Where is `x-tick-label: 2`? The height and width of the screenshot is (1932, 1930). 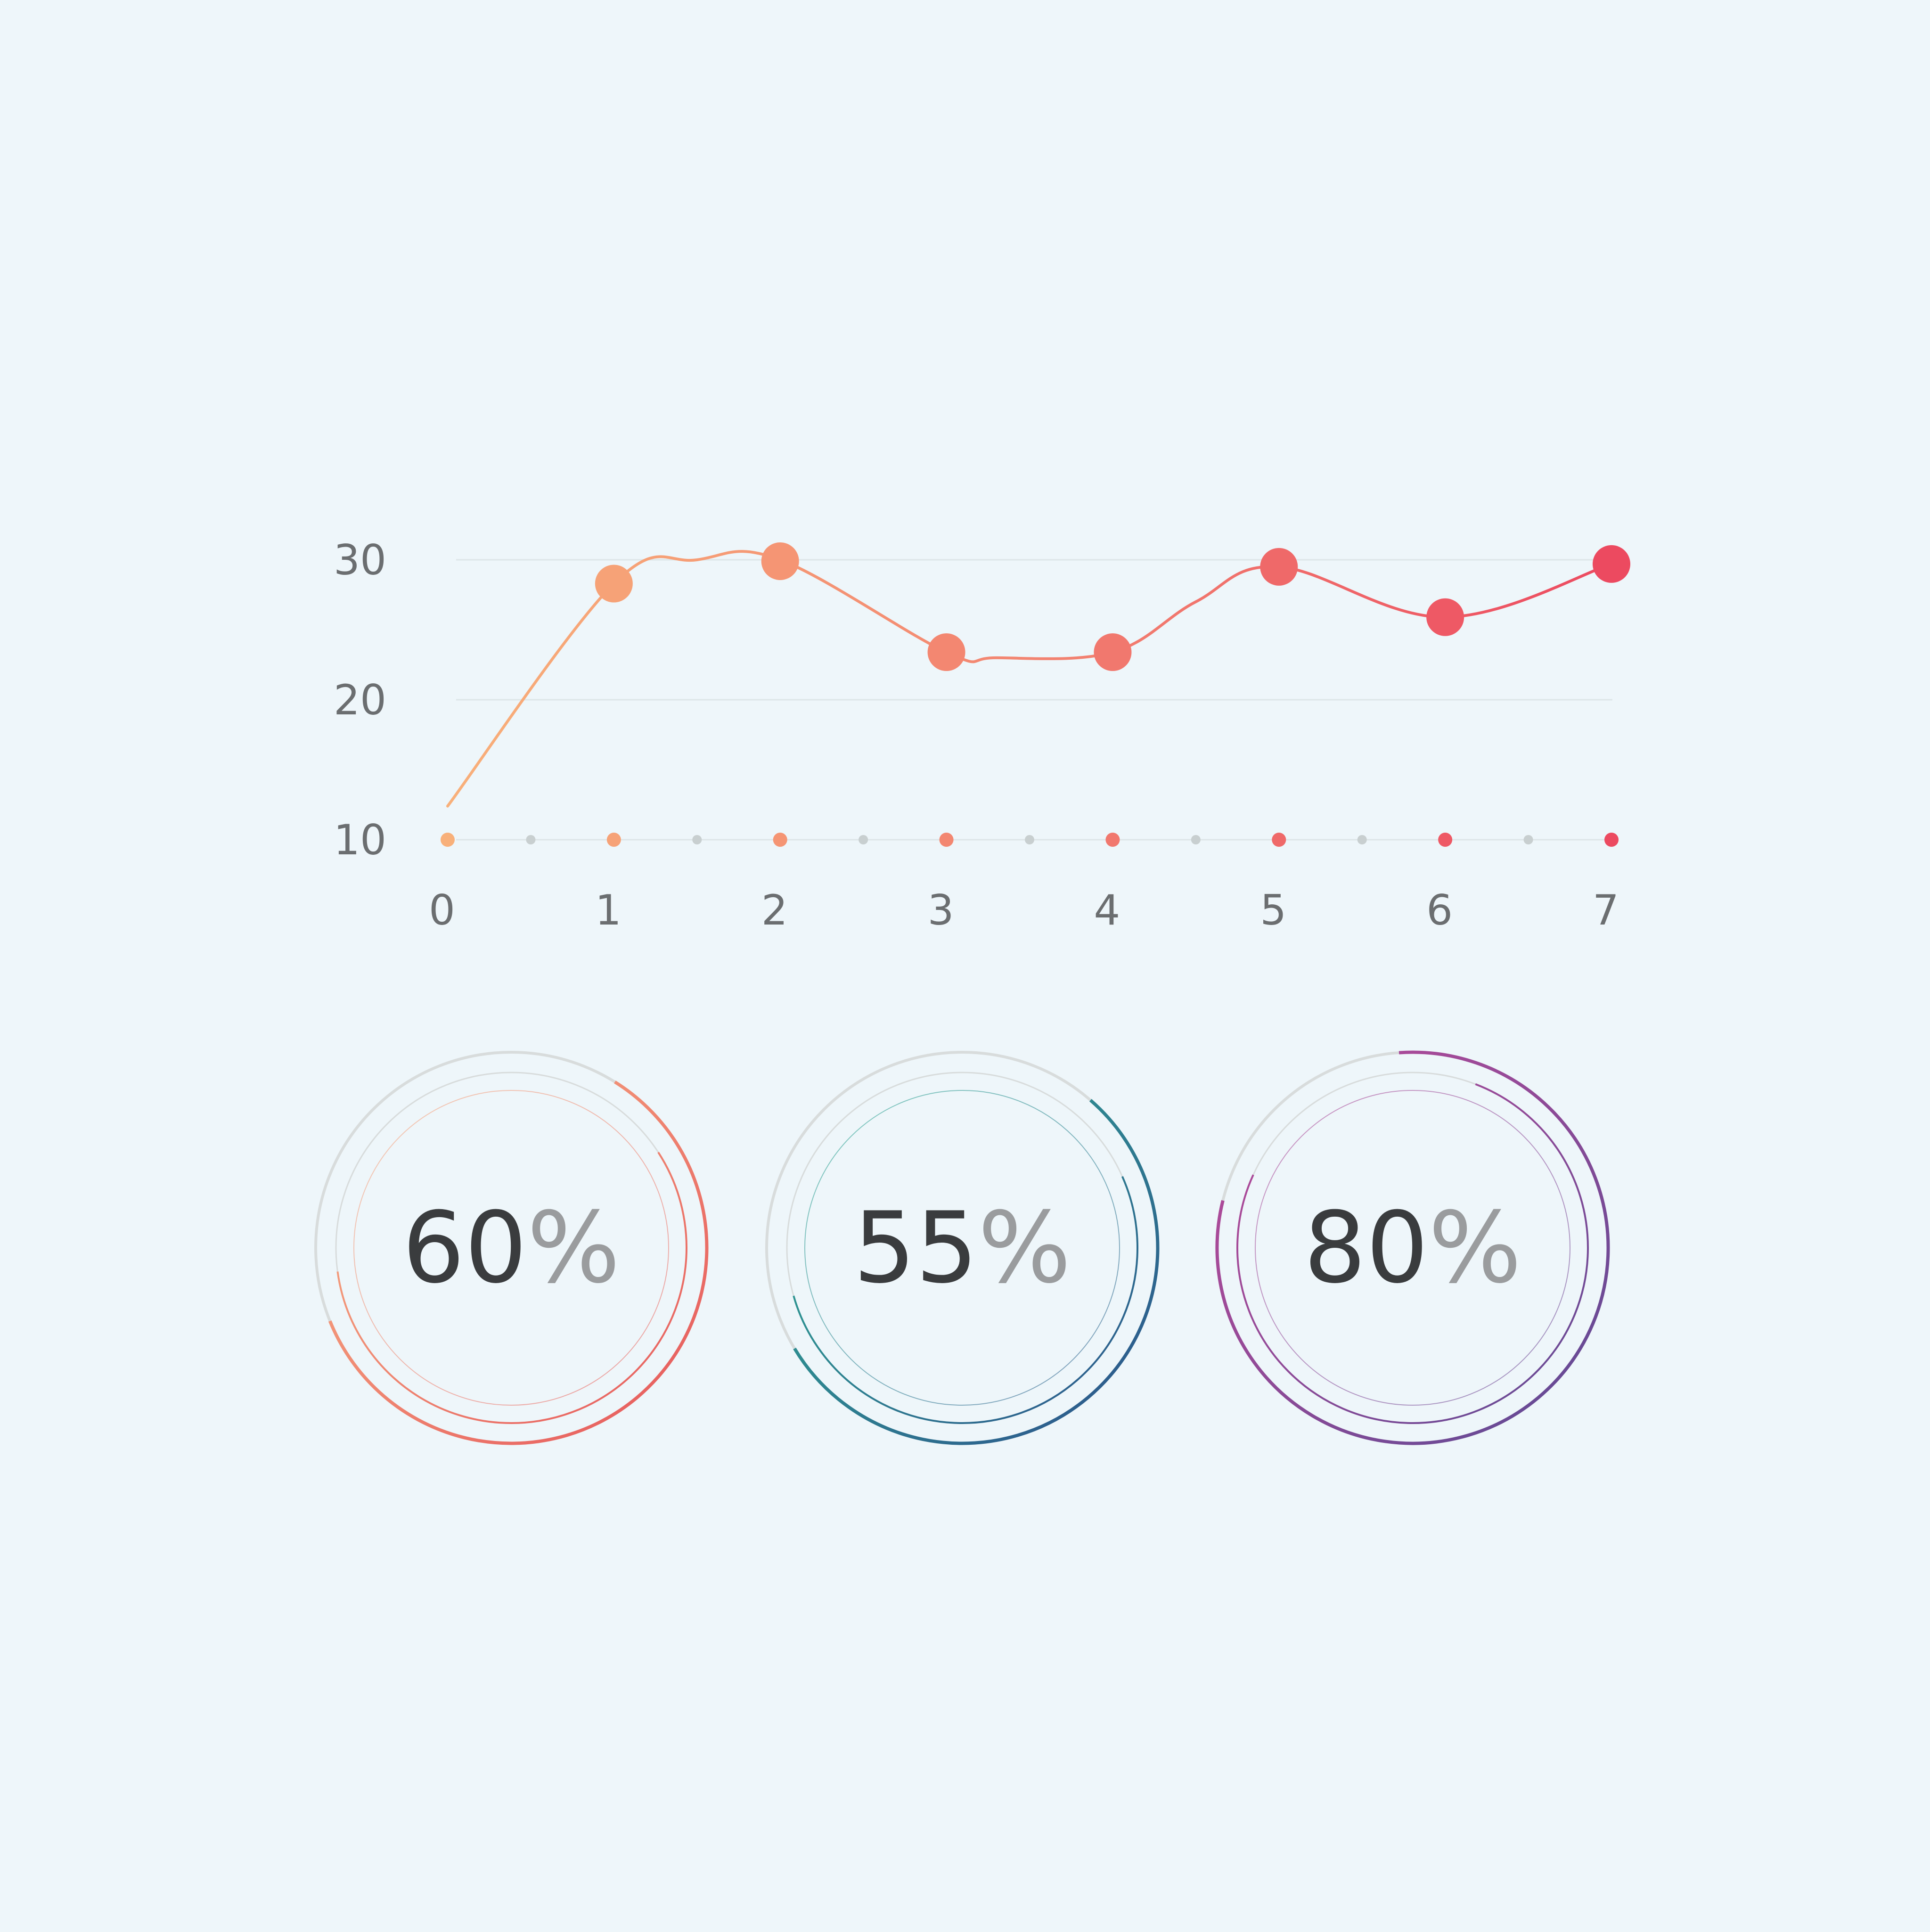
x-tick-label: 2 is located at coordinates (774, 910).